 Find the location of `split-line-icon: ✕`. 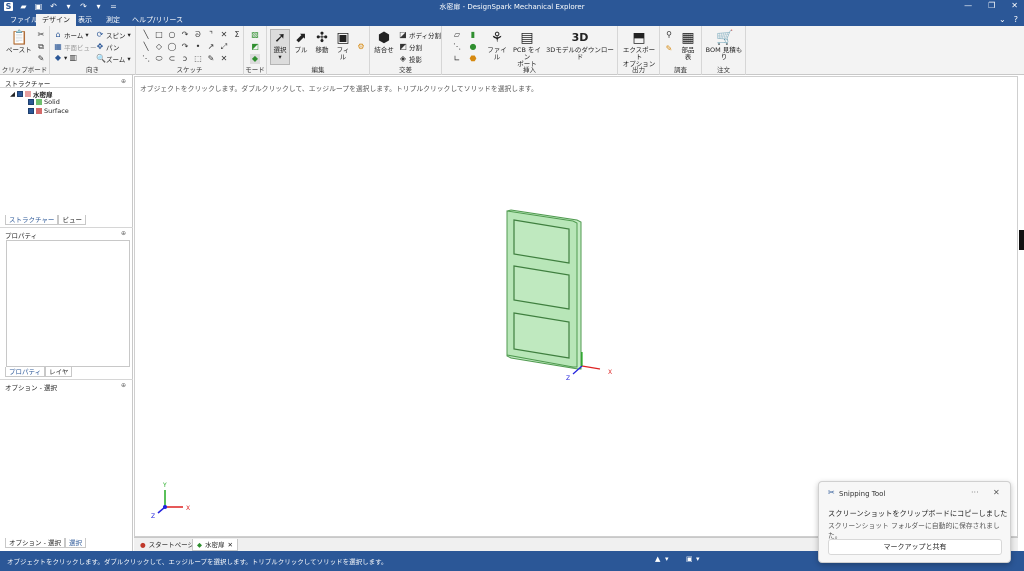

split-line-icon: ✕ is located at coordinates (224, 59).